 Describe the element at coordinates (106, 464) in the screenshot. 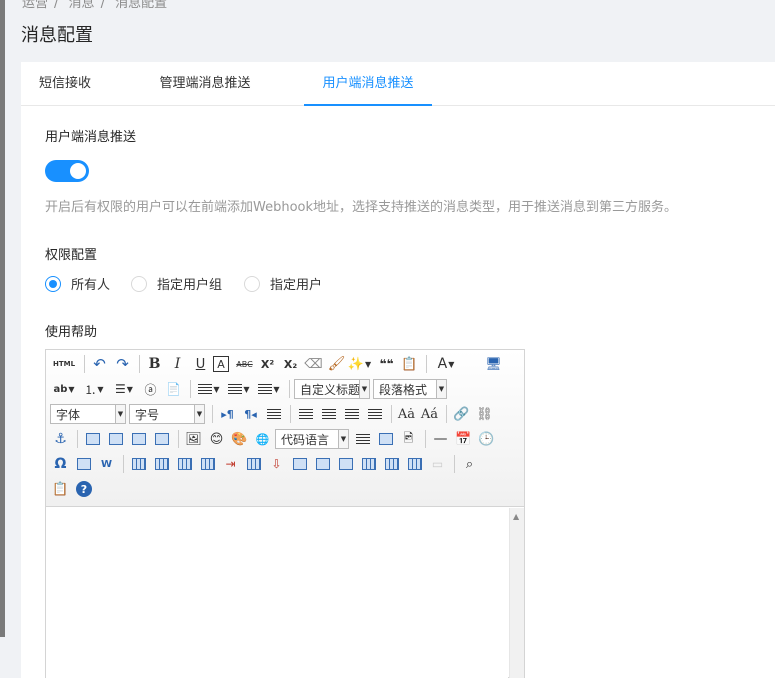

I see `word-image-icon: W` at that location.